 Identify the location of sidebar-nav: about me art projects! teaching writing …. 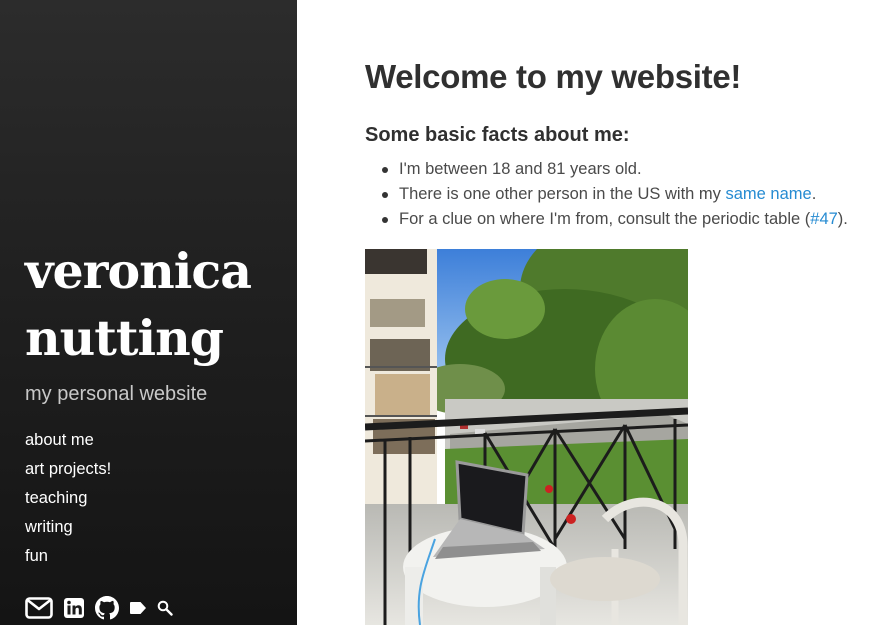
(68, 501).